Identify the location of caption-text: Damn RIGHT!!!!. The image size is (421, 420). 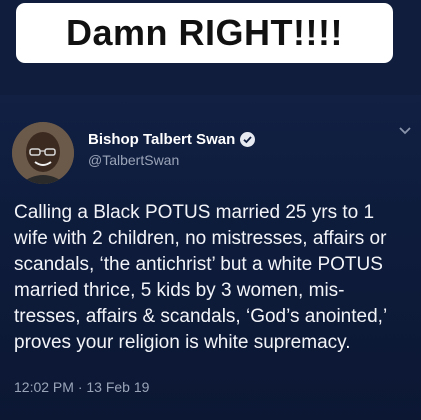
(204, 32).